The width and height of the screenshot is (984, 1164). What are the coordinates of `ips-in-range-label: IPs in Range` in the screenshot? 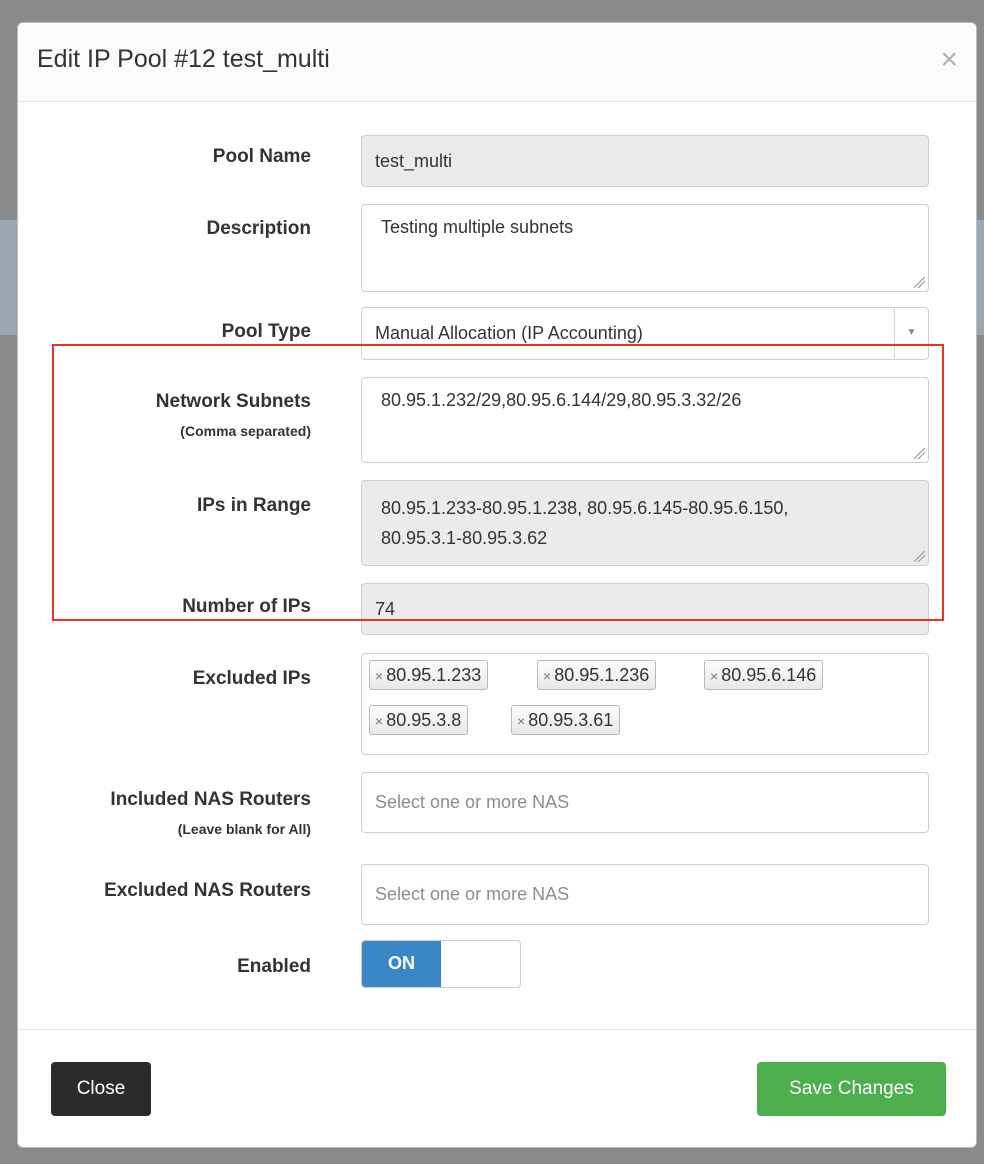 It's located at (253, 505).